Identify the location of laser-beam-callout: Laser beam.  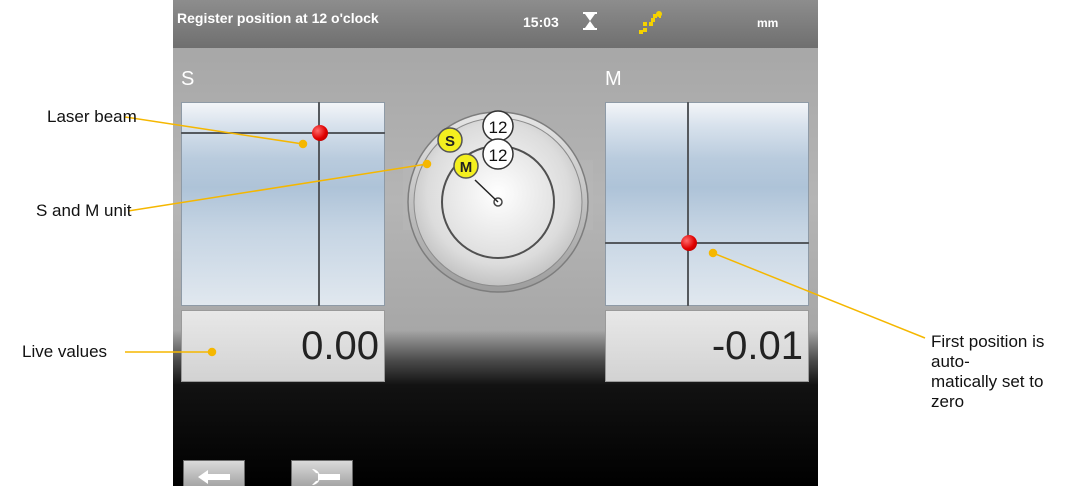
(92, 116).